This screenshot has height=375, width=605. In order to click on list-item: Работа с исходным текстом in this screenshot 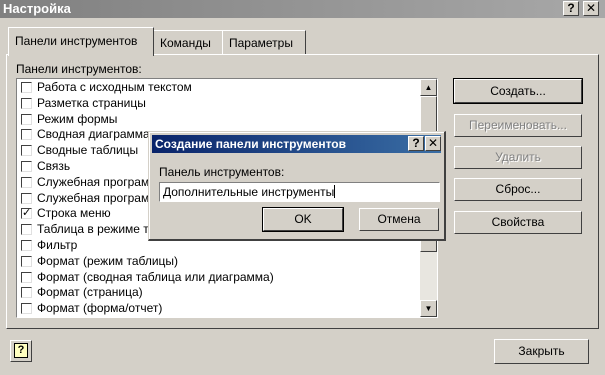, I will do `click(218, 88)`.